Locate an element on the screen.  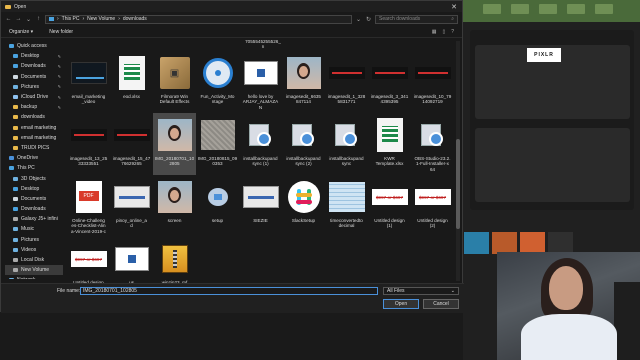
sidebar-item: TRUDI PICS is located at coordinates (34, 148).